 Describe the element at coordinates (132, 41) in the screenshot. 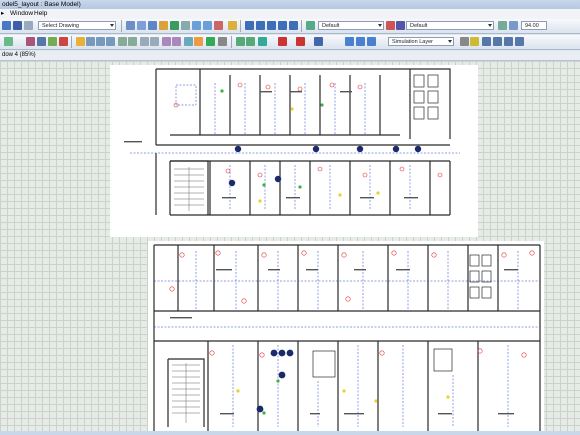

I see `ungroup-icon` at that location.